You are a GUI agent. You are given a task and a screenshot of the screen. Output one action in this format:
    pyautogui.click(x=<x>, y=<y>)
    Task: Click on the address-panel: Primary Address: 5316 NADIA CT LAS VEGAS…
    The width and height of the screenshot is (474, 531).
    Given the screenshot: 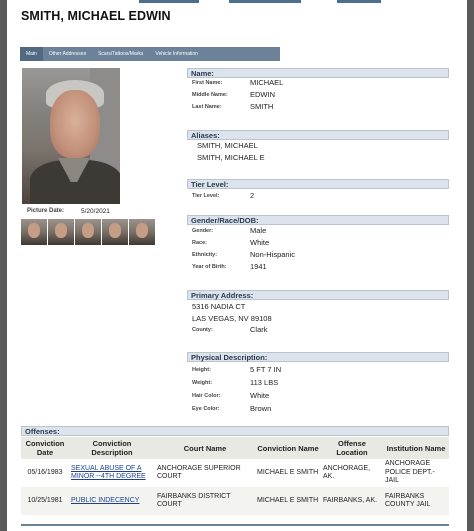 What is the action you would take?
    pyautogui.click(x=318, y=313)
    